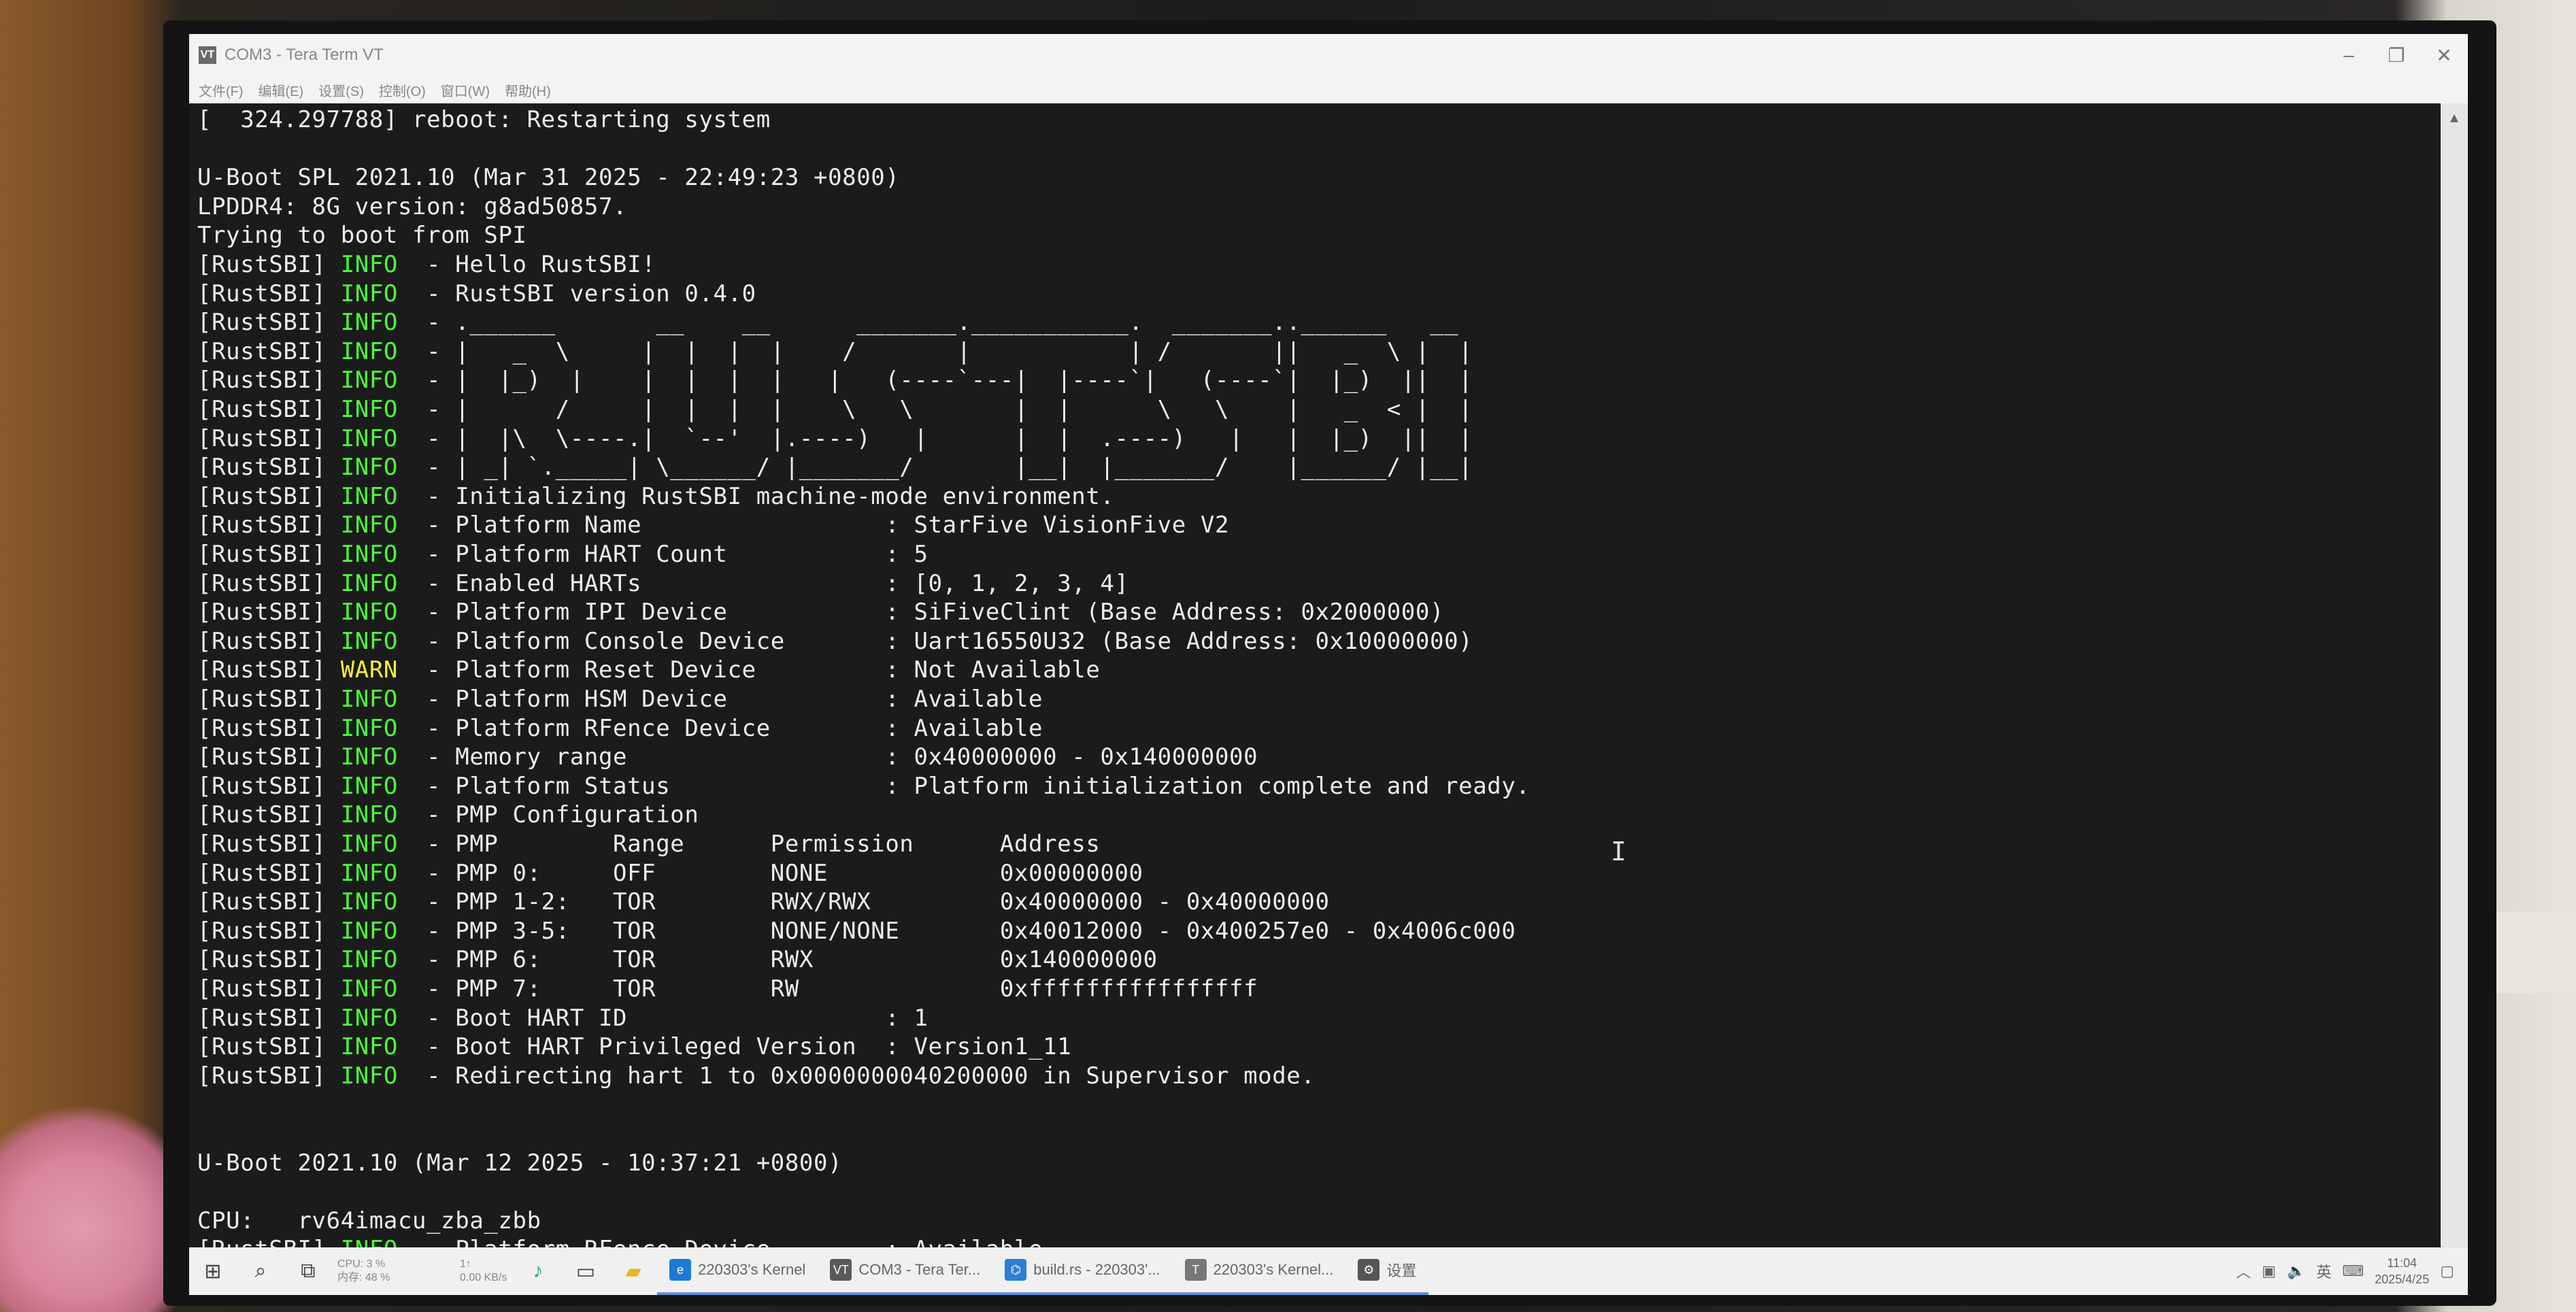 This screenshot has width=2576, height=1312. I want to click on log-text: - Platform Name : StarFive VisionFive V2, so click(813, 525).